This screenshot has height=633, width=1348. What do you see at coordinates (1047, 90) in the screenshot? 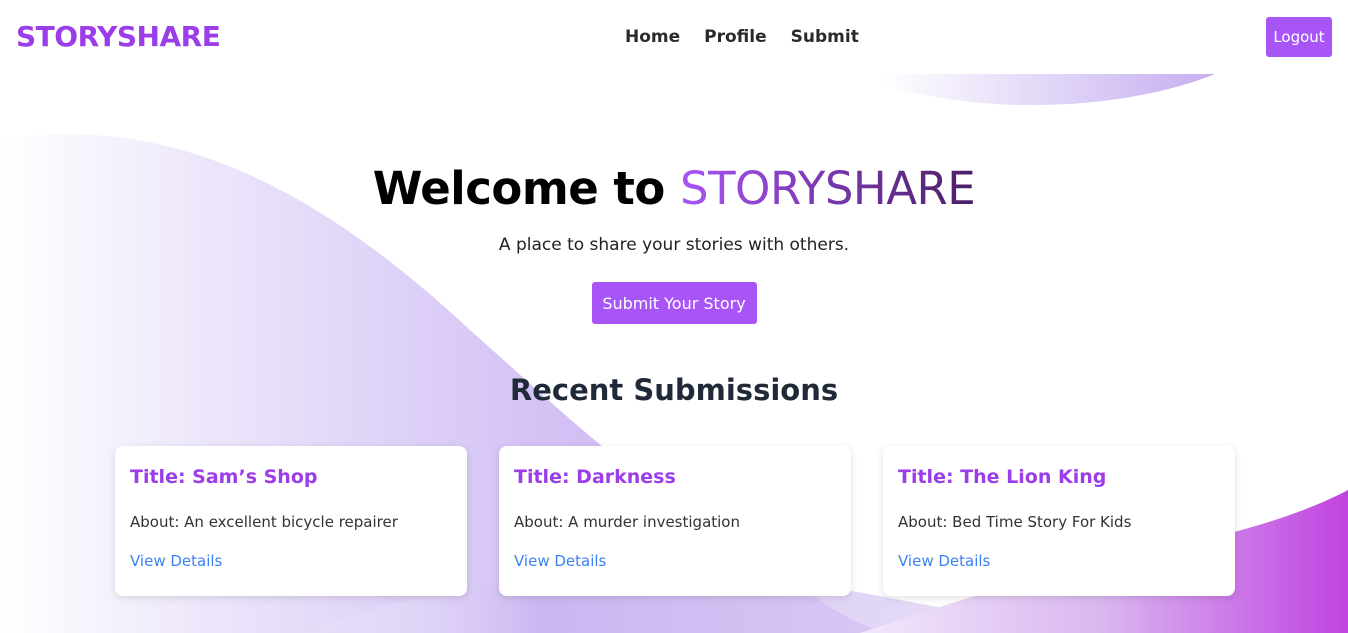
I see `wave-top-right` at bounding box center [1047, 90].